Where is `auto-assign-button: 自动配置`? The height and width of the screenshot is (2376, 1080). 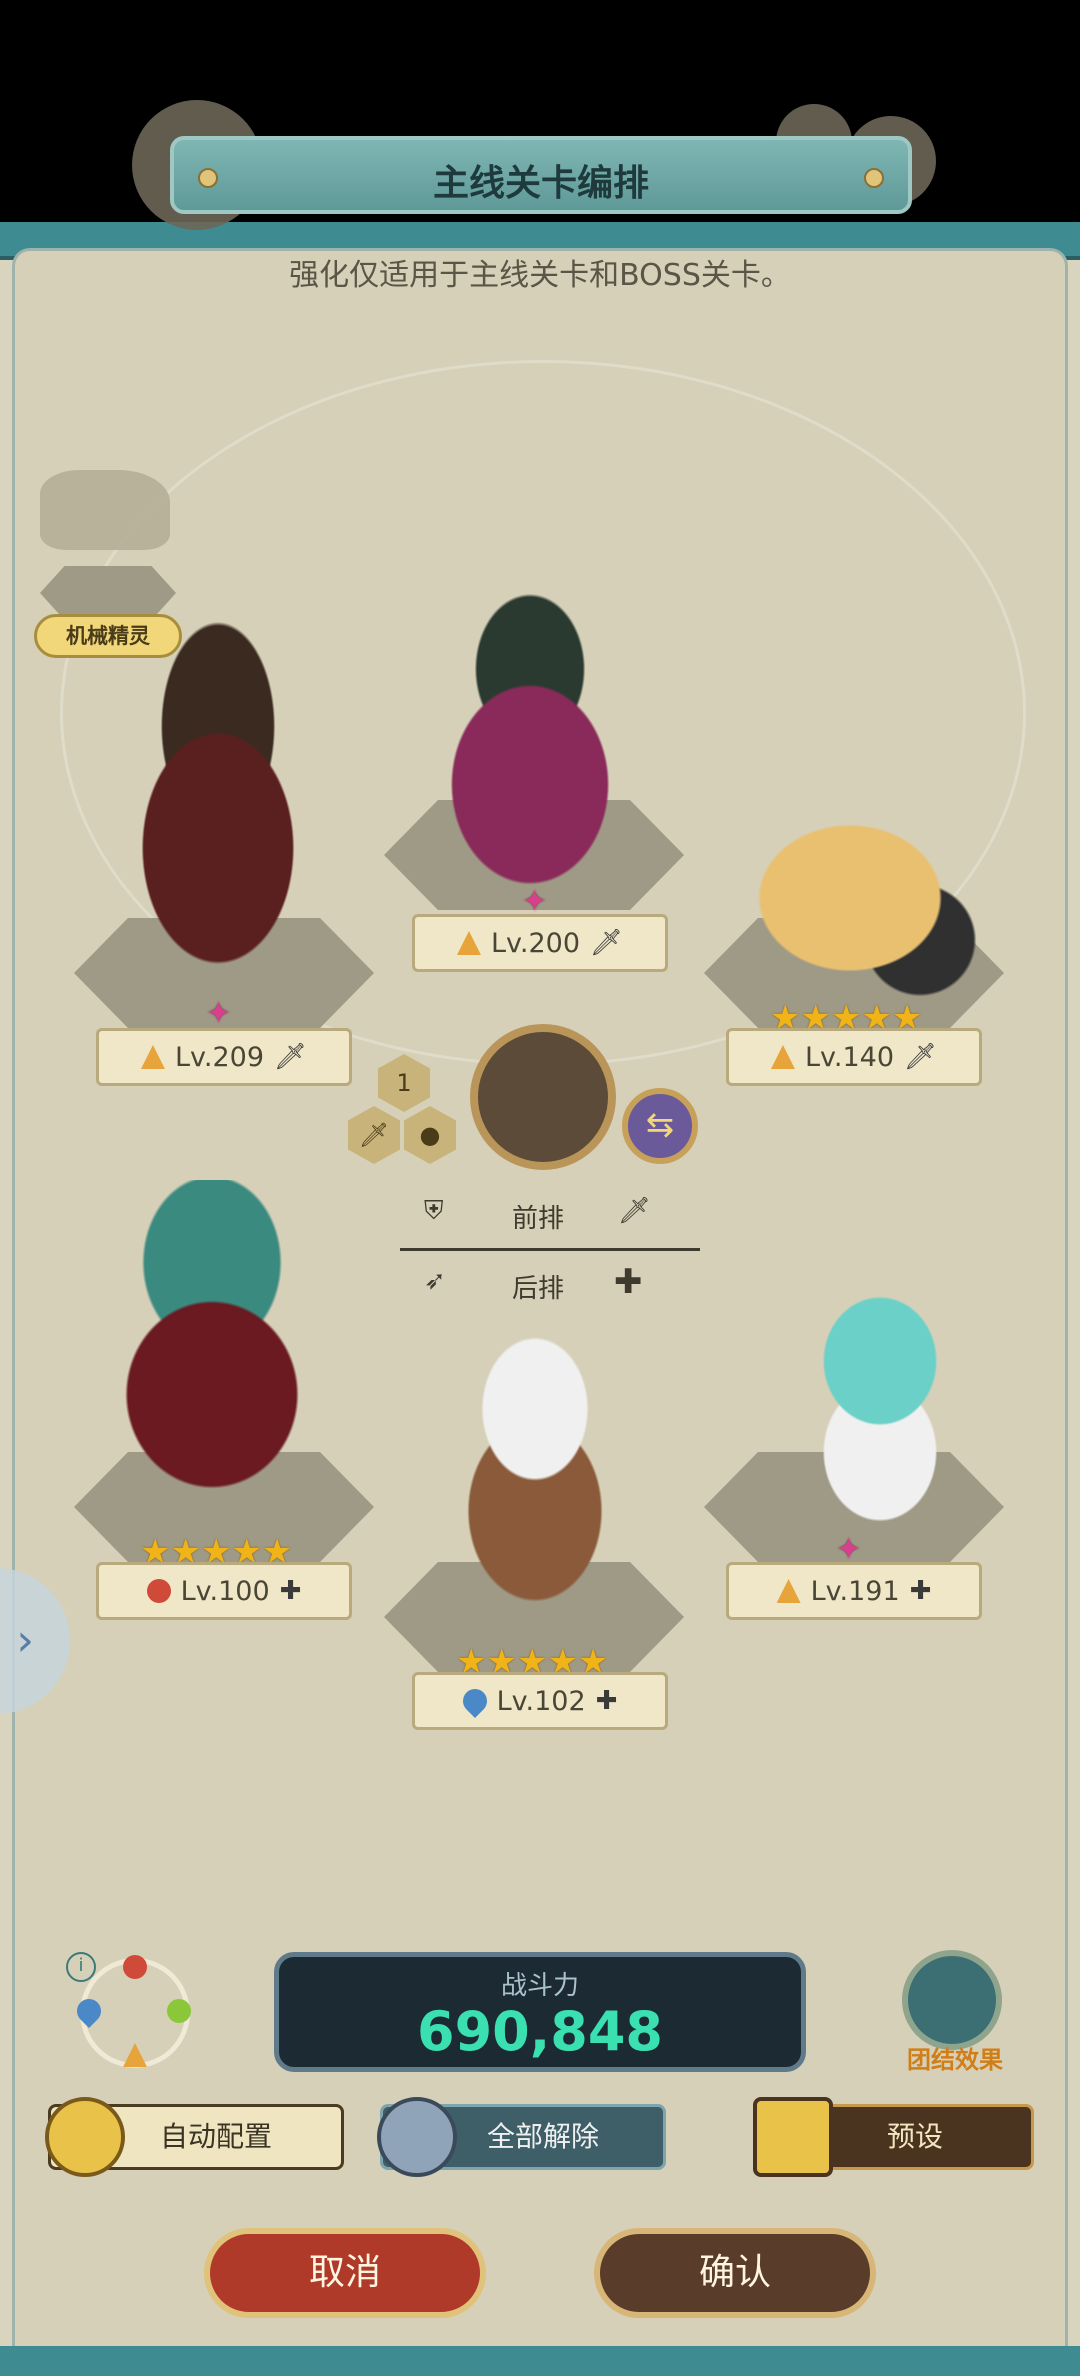 auto-assign-button: 自动配置 is located at coordinates (194, 2137).